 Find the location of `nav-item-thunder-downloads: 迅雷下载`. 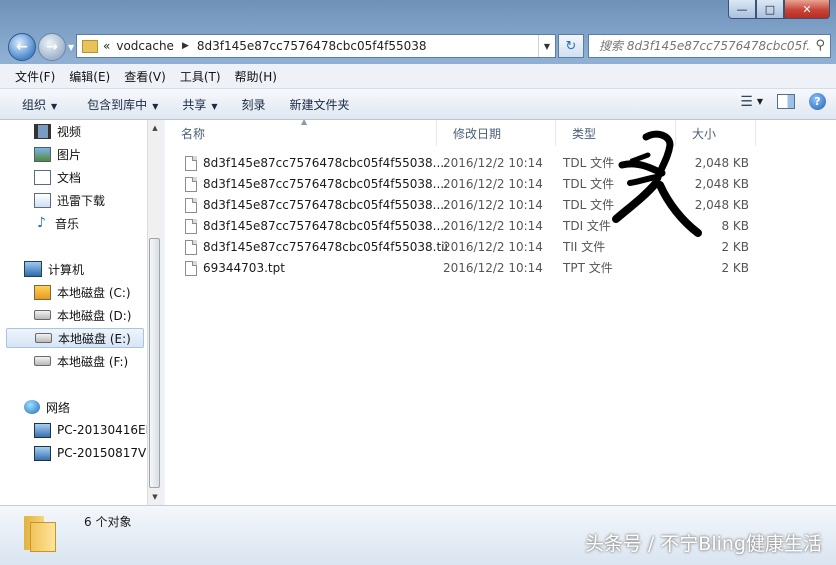

nav-item-thunder-downloads: 迅雷下载 is located at coordinates (69, 200).